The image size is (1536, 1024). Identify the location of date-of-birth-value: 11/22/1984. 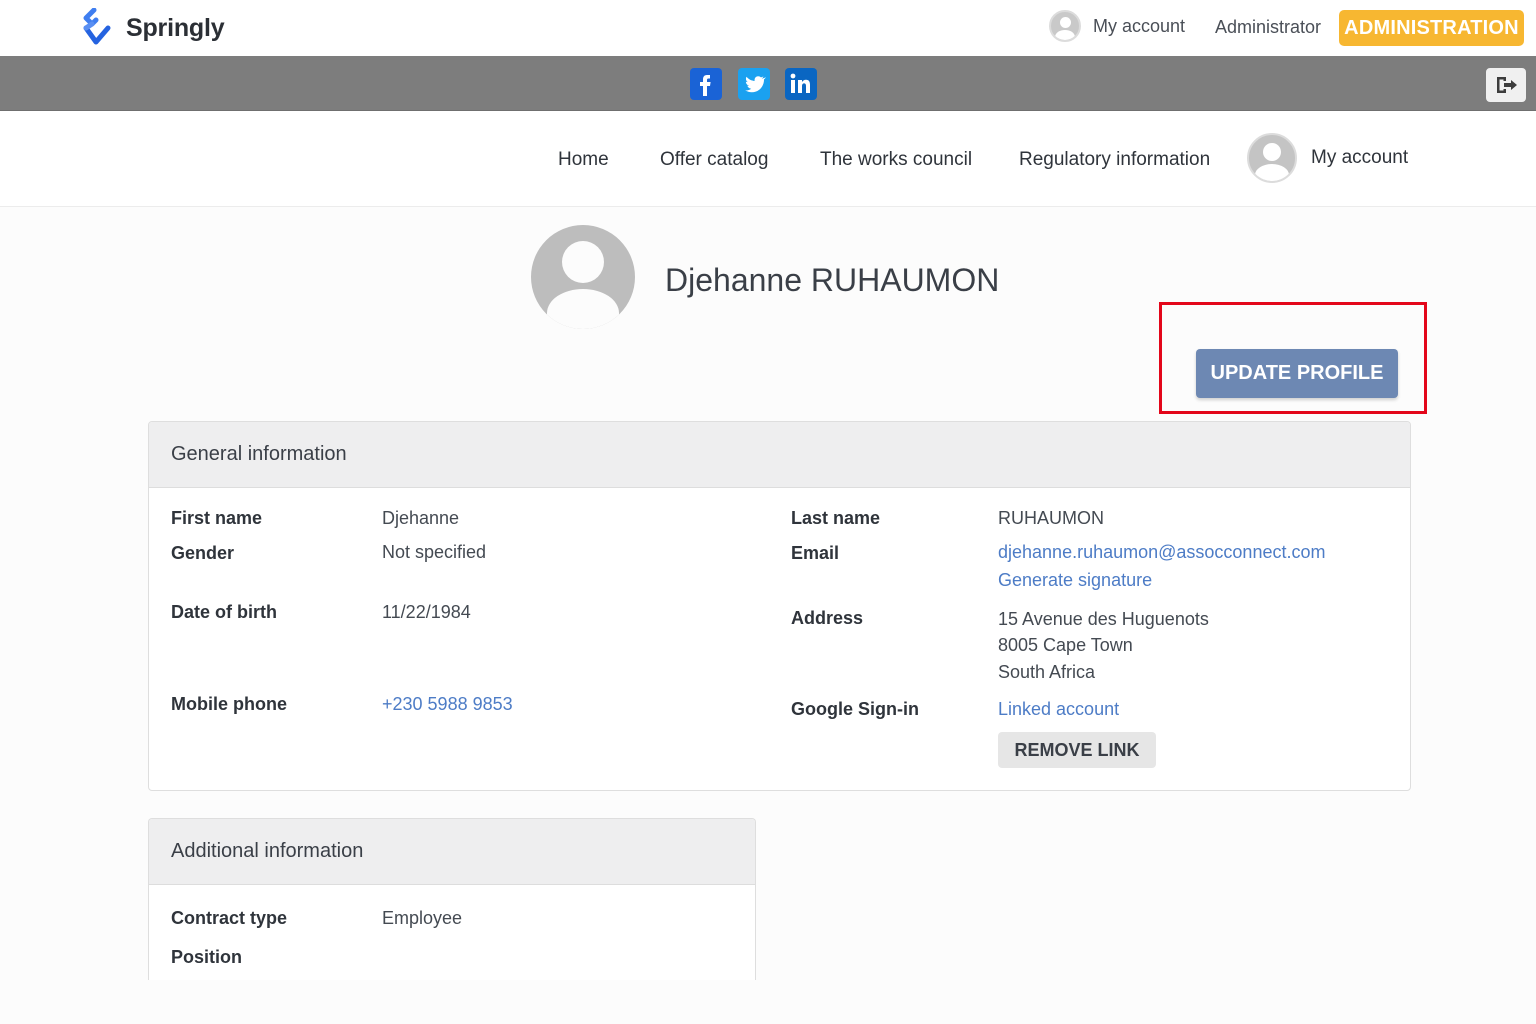
(426, 612).